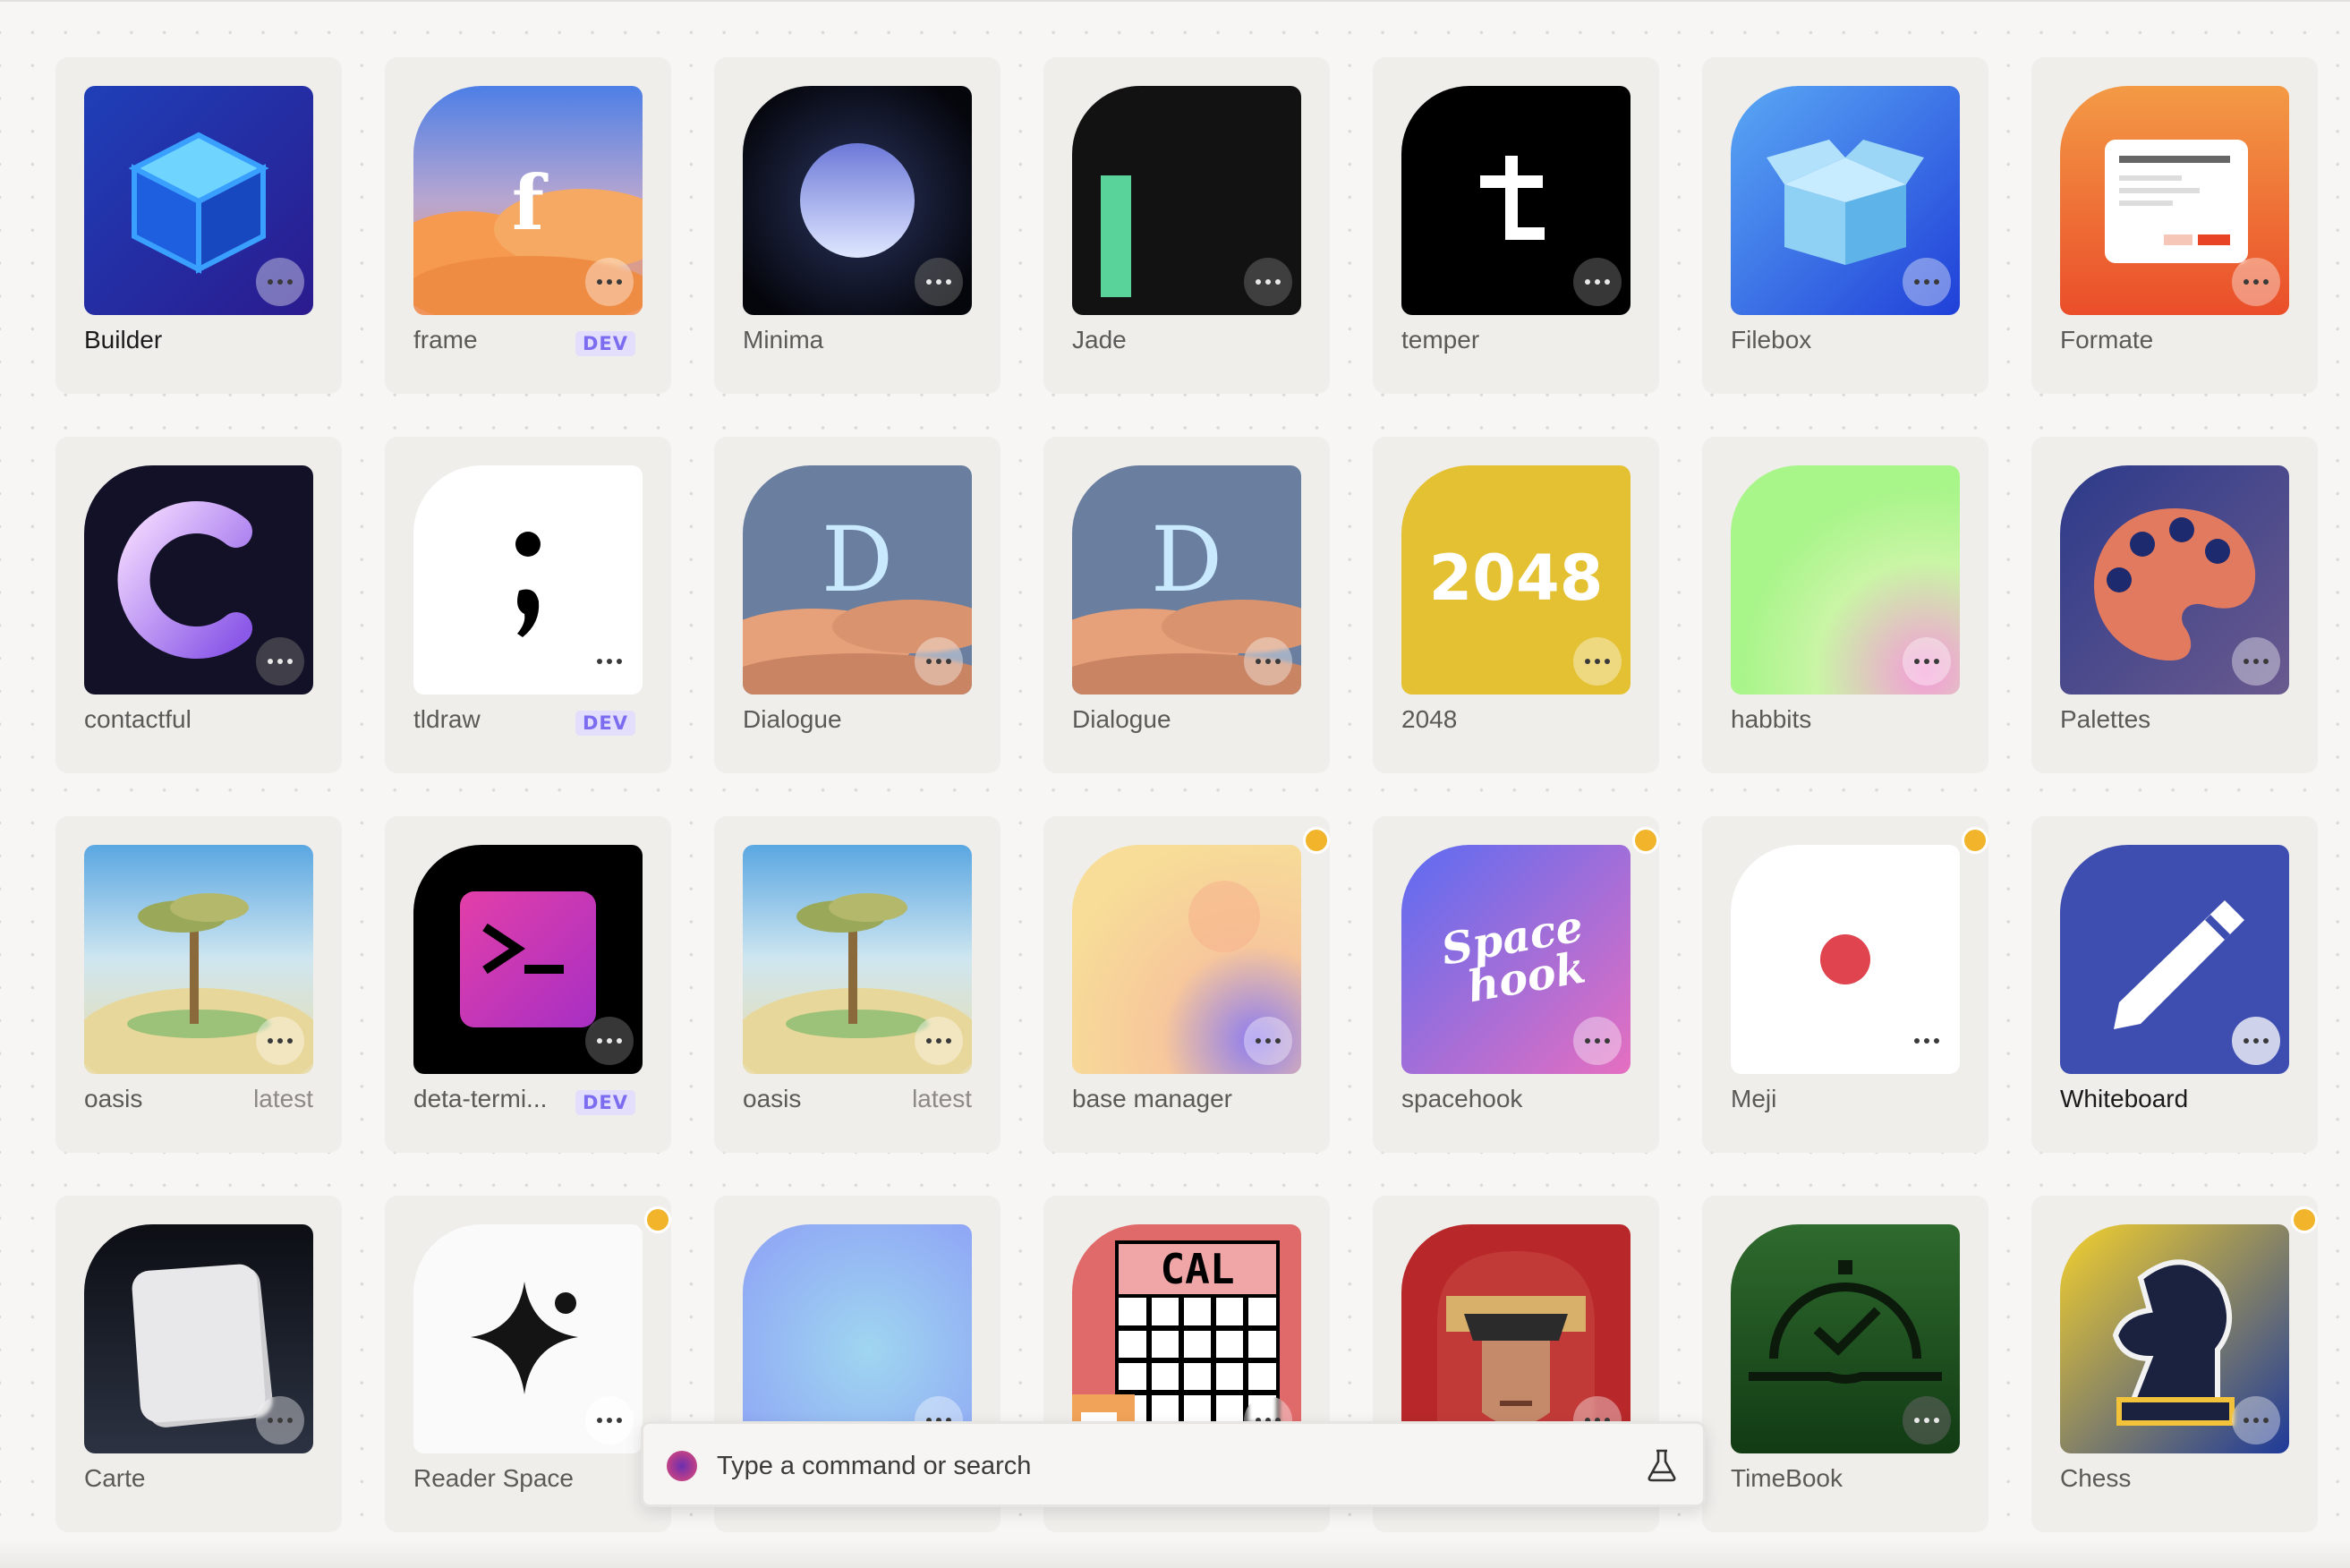  Describe the element at coordinates (528, 1364) in the screenshot. I see `app-tile-reader-space: Reader Space` at that location.